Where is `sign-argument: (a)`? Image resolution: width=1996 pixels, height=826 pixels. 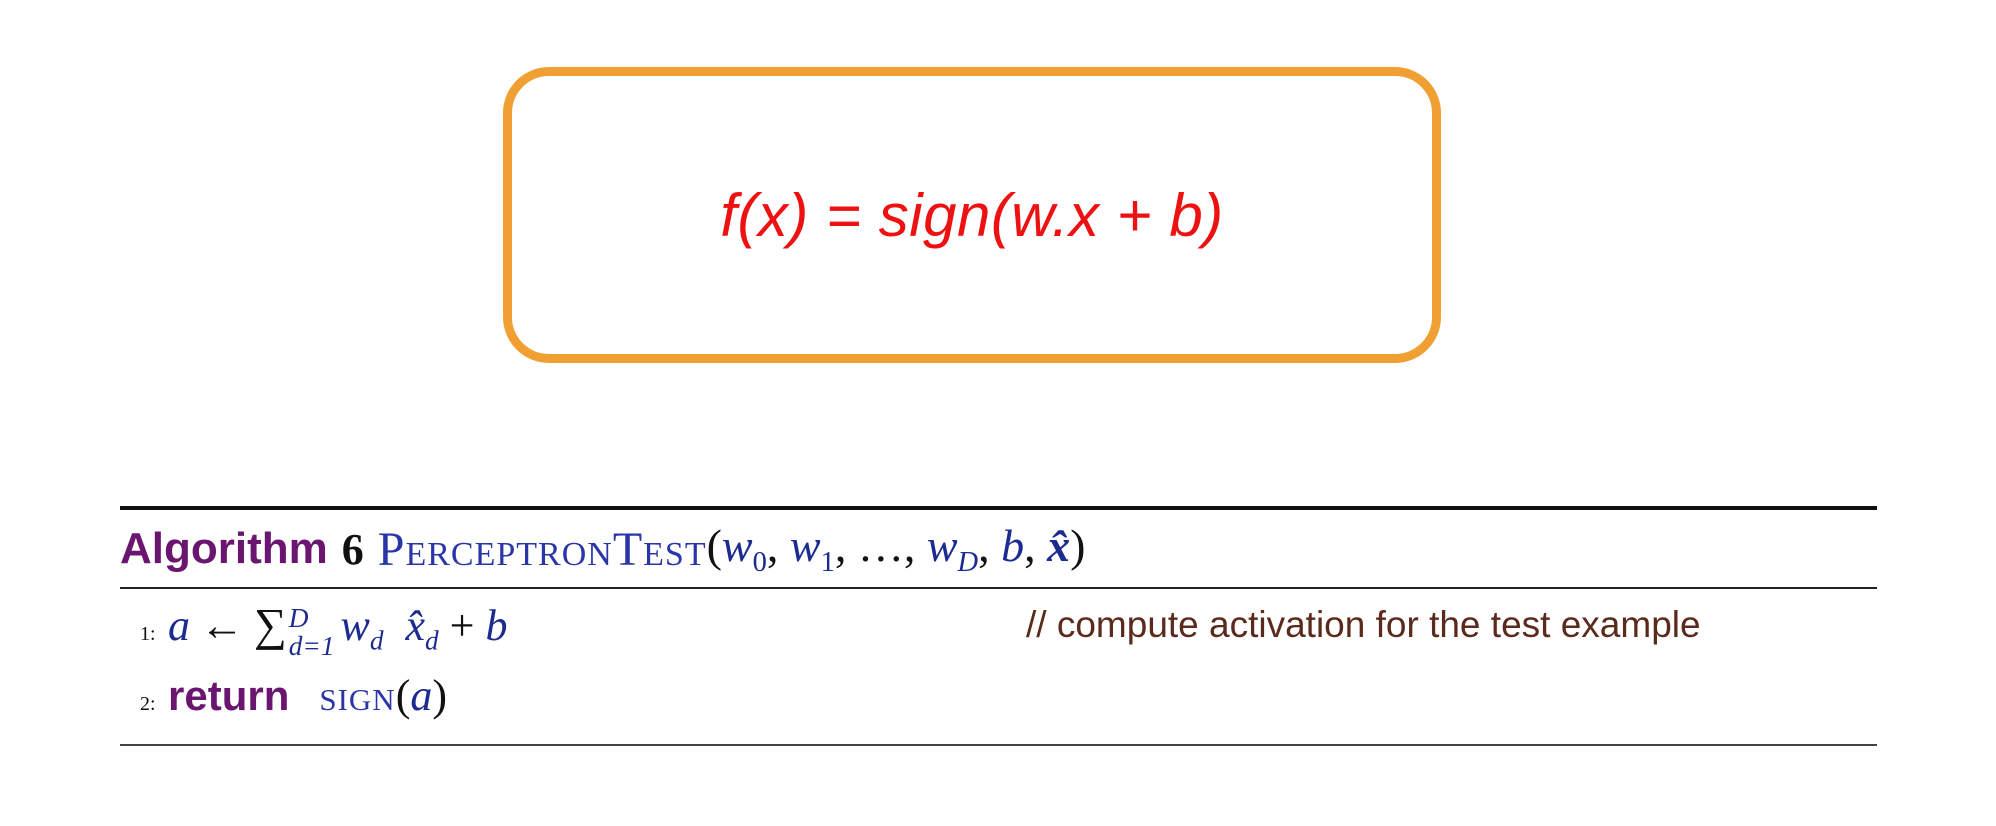
sign-argument: (a) is located at coordinates (421, 695).